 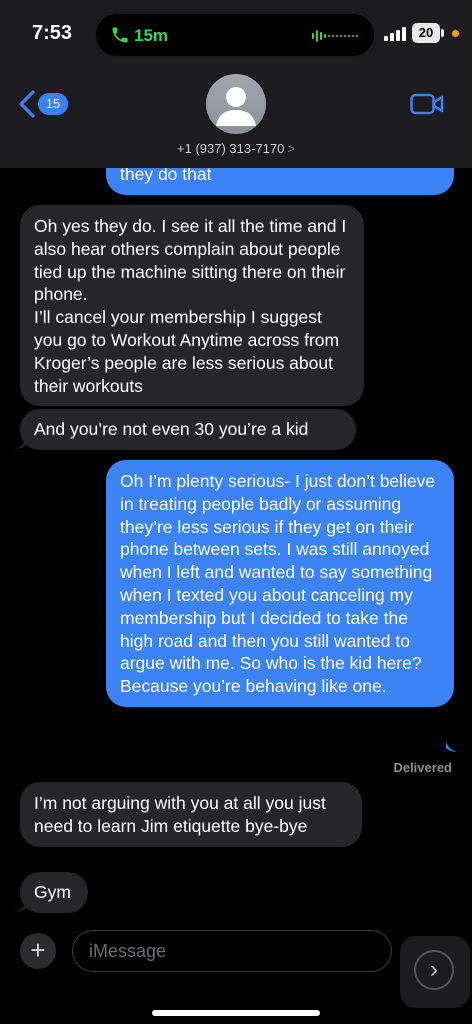 What do you see at coordinates (231, 148) in the screenshot?
I see `contact-number: +1 (937) 313-7170` at bounding box center [231, 148].